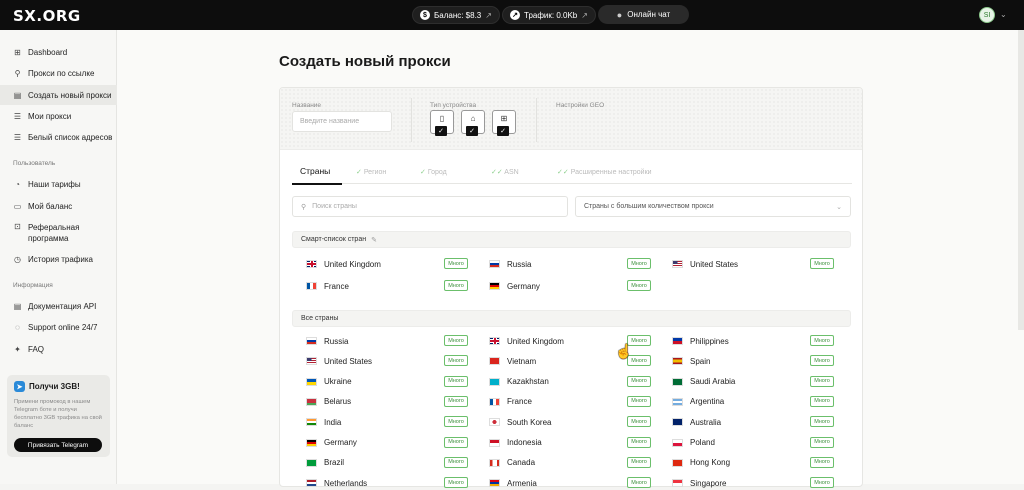  Describe the element at coordinates (58, 233) in the screenshot. I see `sidebar-item-referral: ⊡ Реферальная программа` at that location.